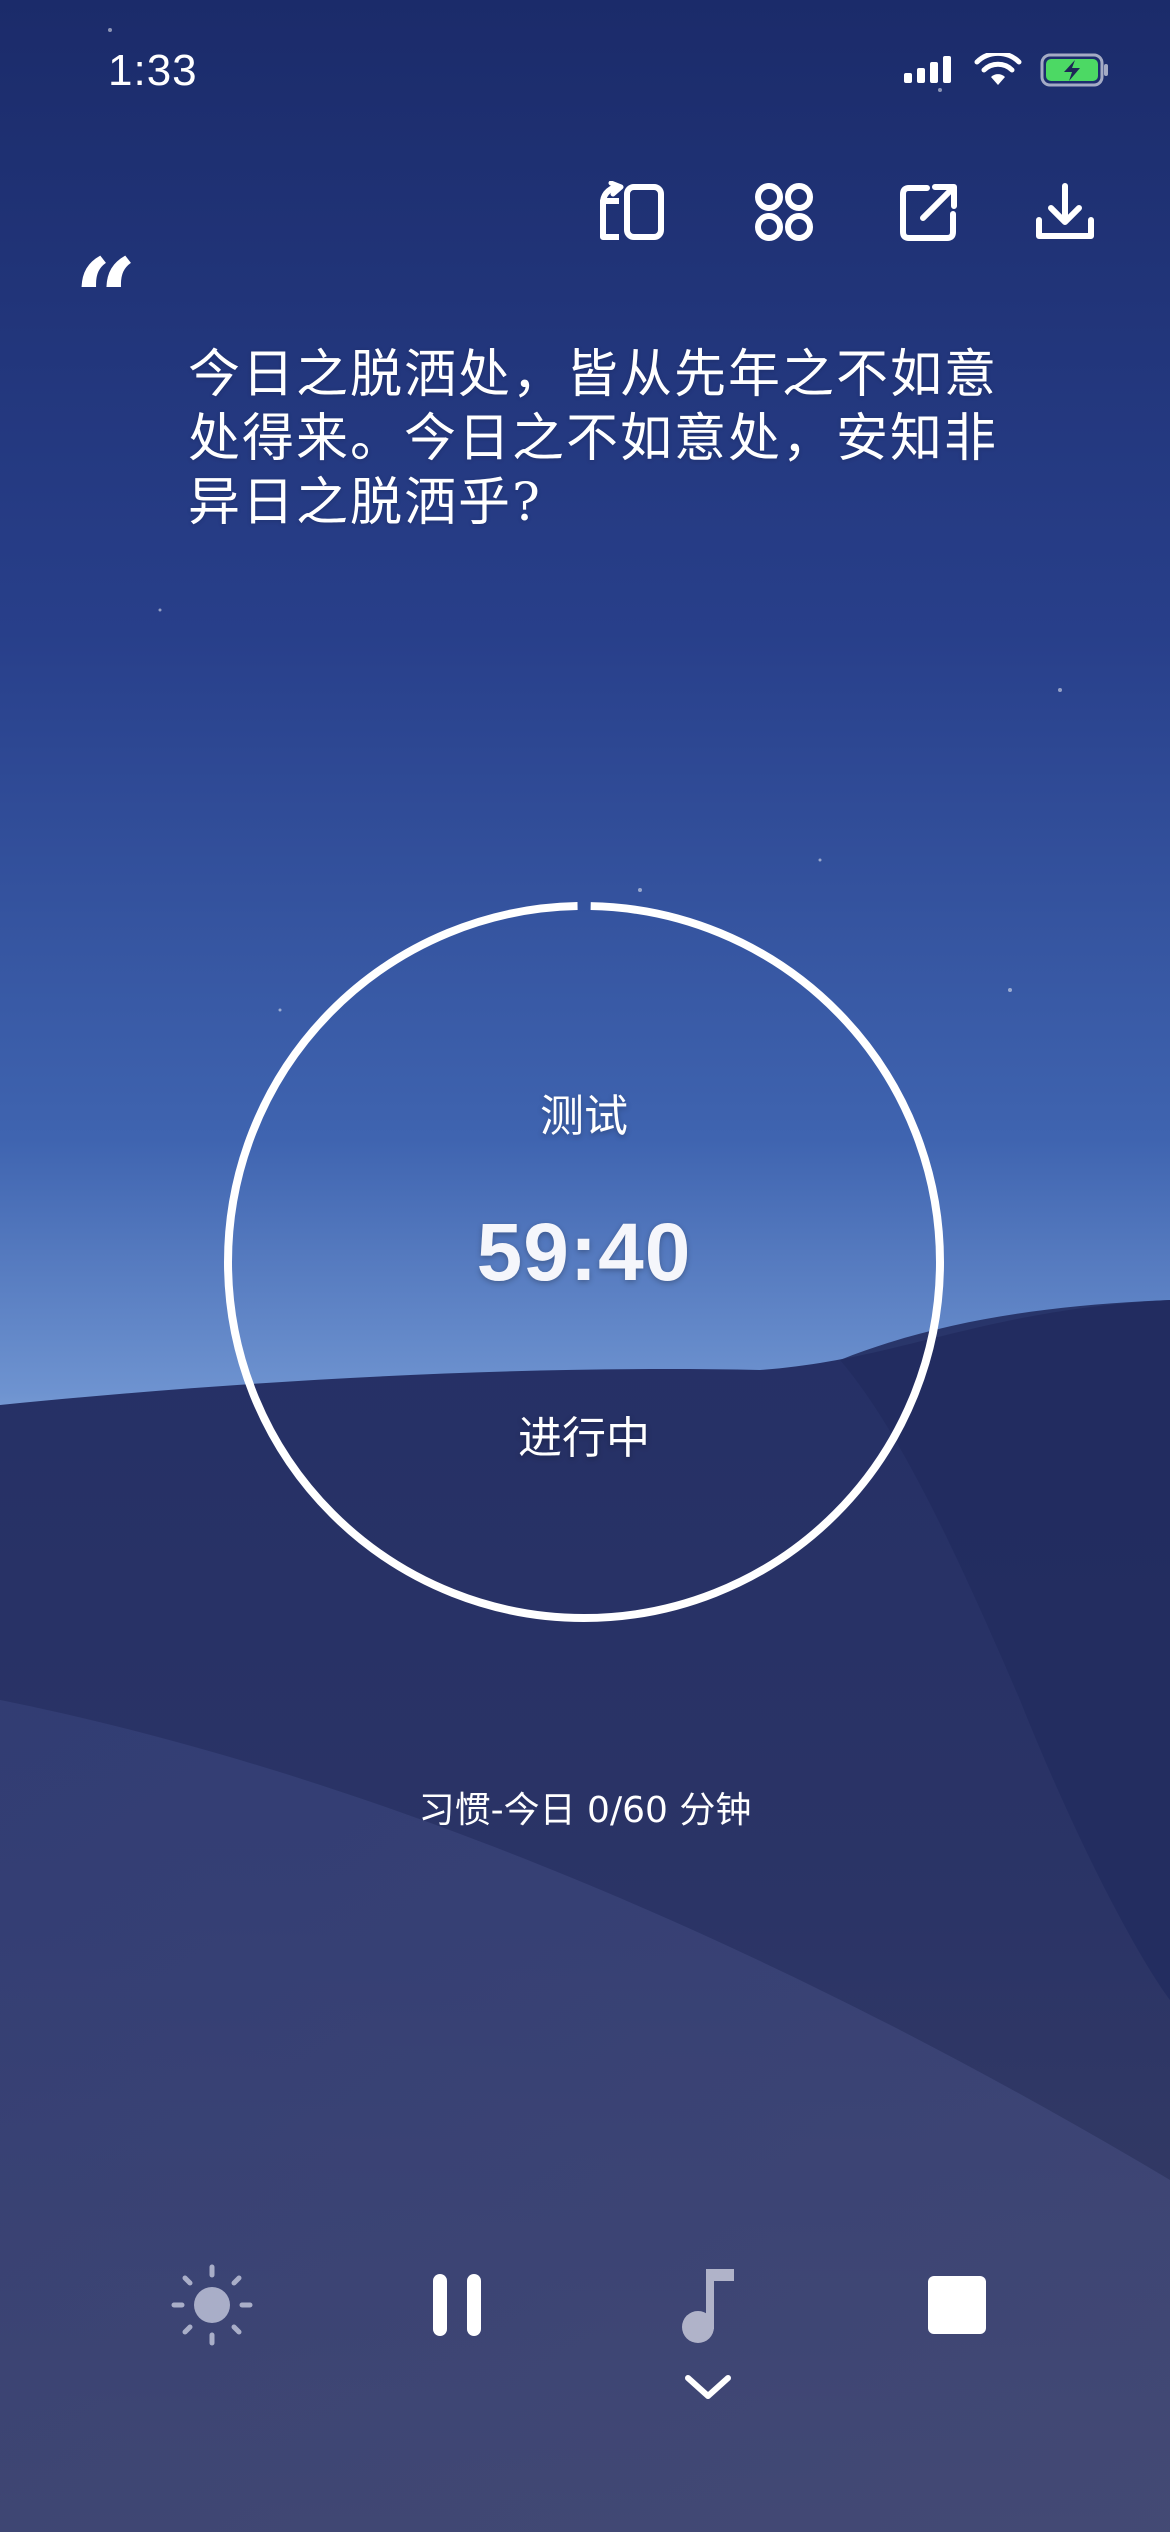 The height and width of the screenshot is (2532, 1170). I want to click on music-icon, so click(708, 2305).